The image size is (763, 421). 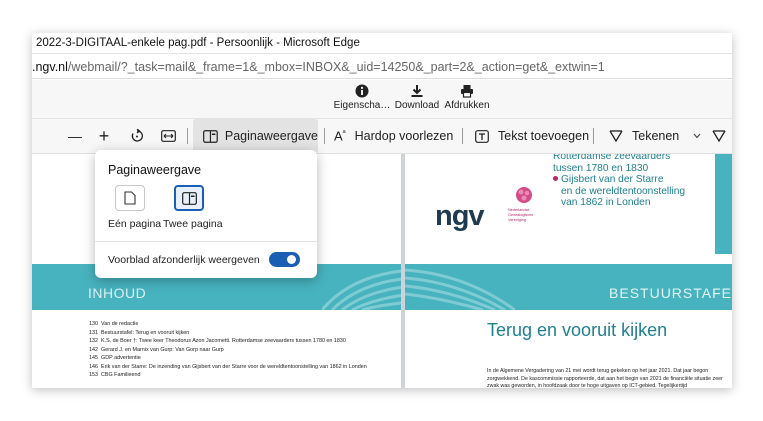 I want to click on page-view-button: Paginaweergave, so click(x=255, y=136).